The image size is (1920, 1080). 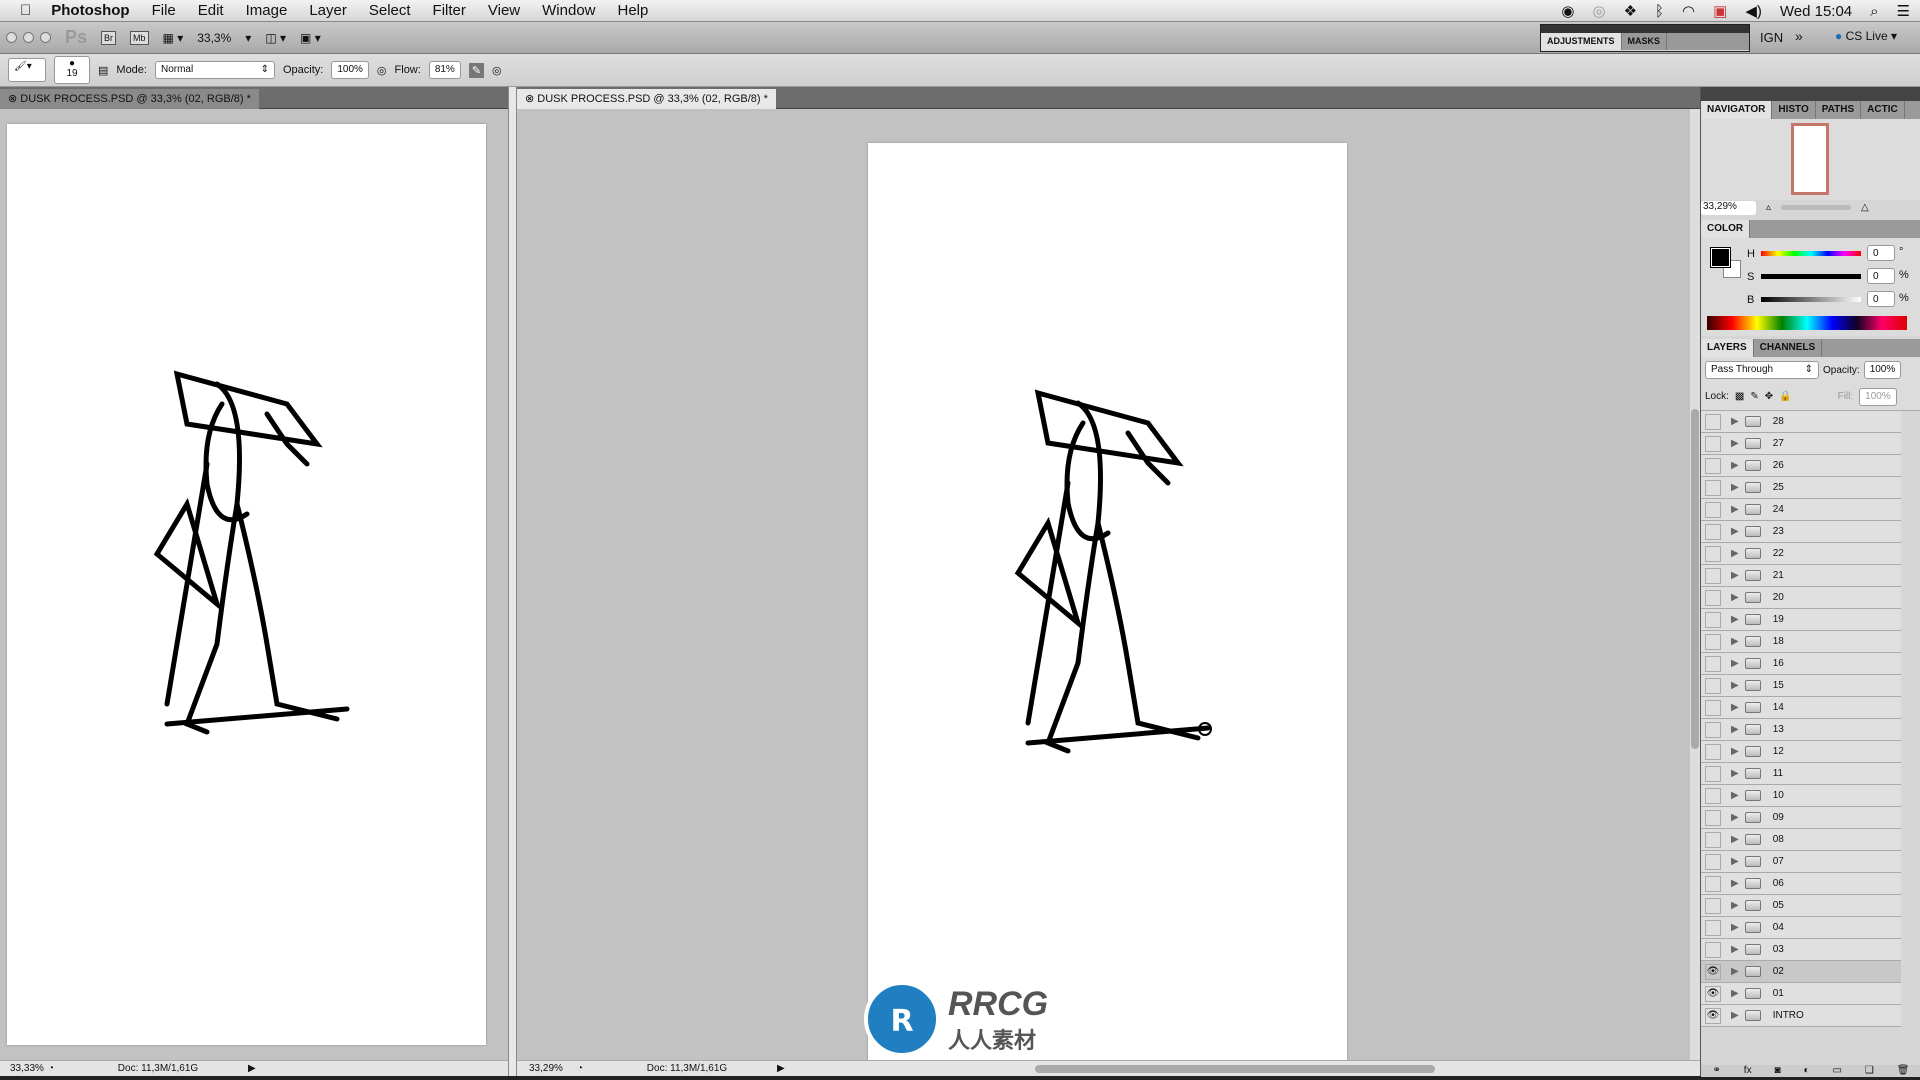 What do you see at coordinates (1903, 1071) in the screenshot?
I see `delete-layer-icon: 🗑` at bounding box center [1903, 1071].